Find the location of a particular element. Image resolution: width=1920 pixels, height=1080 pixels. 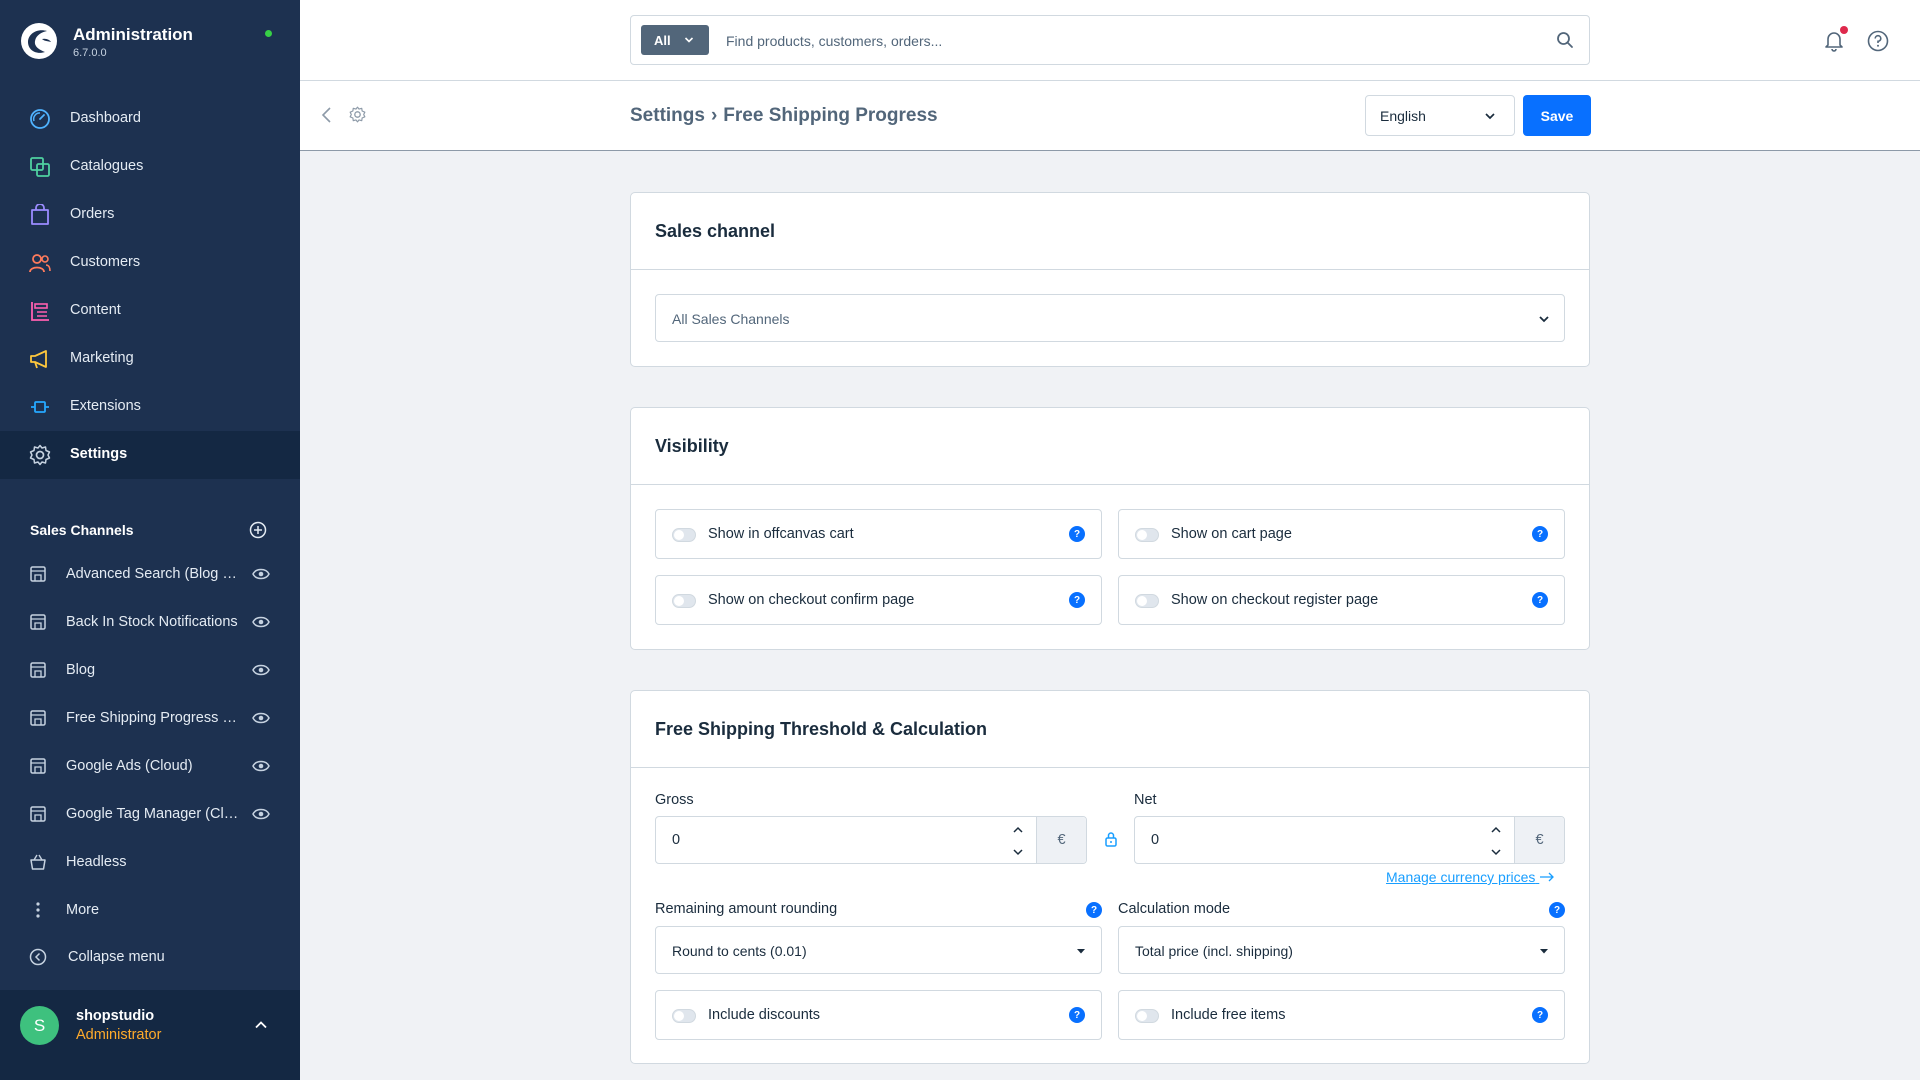

gross-price-input: 0 € is located at coordinates (871, 840).